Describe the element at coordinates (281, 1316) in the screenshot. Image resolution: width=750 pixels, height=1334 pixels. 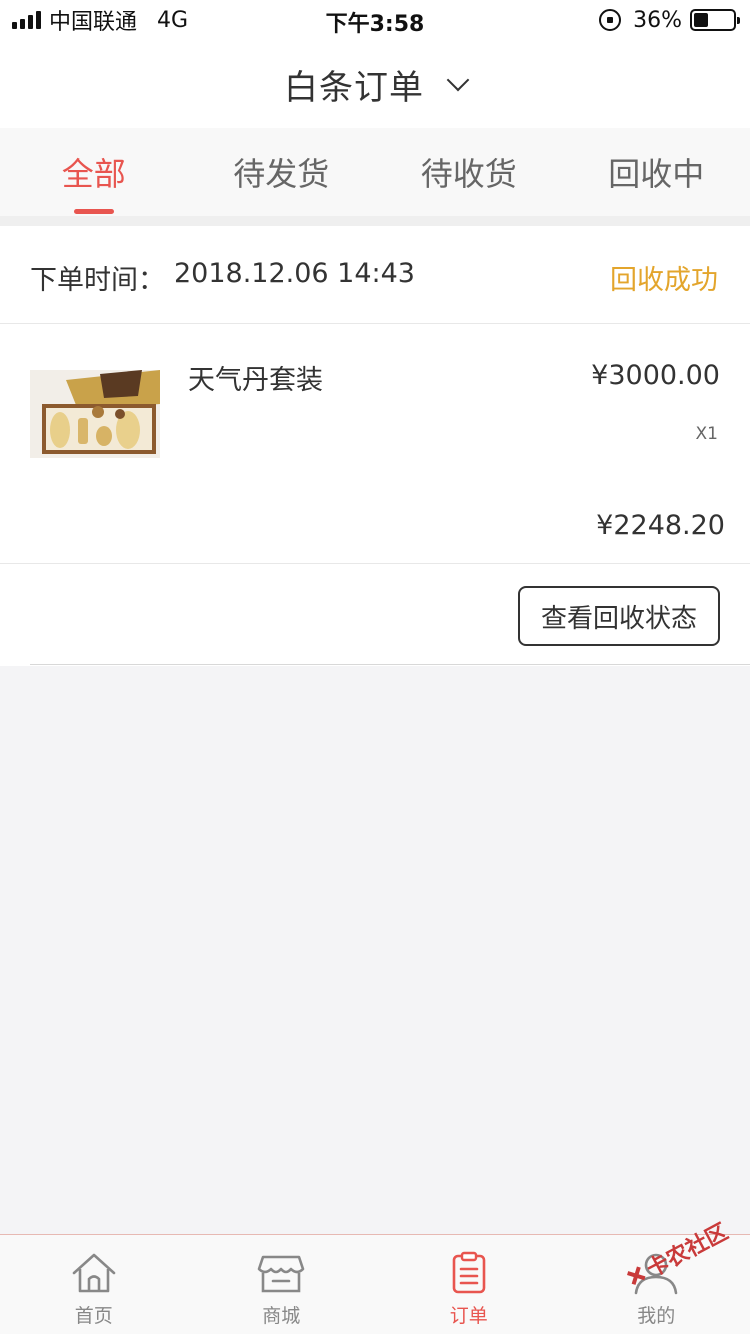
I see `tabbar-label: 商城` at that location.